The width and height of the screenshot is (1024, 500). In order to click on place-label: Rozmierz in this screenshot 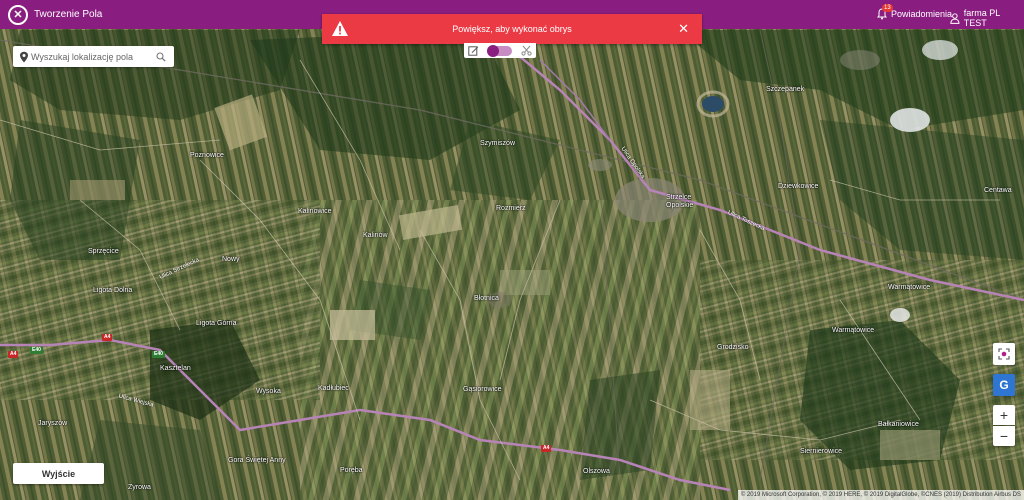, I will do `click(511, 208)`.